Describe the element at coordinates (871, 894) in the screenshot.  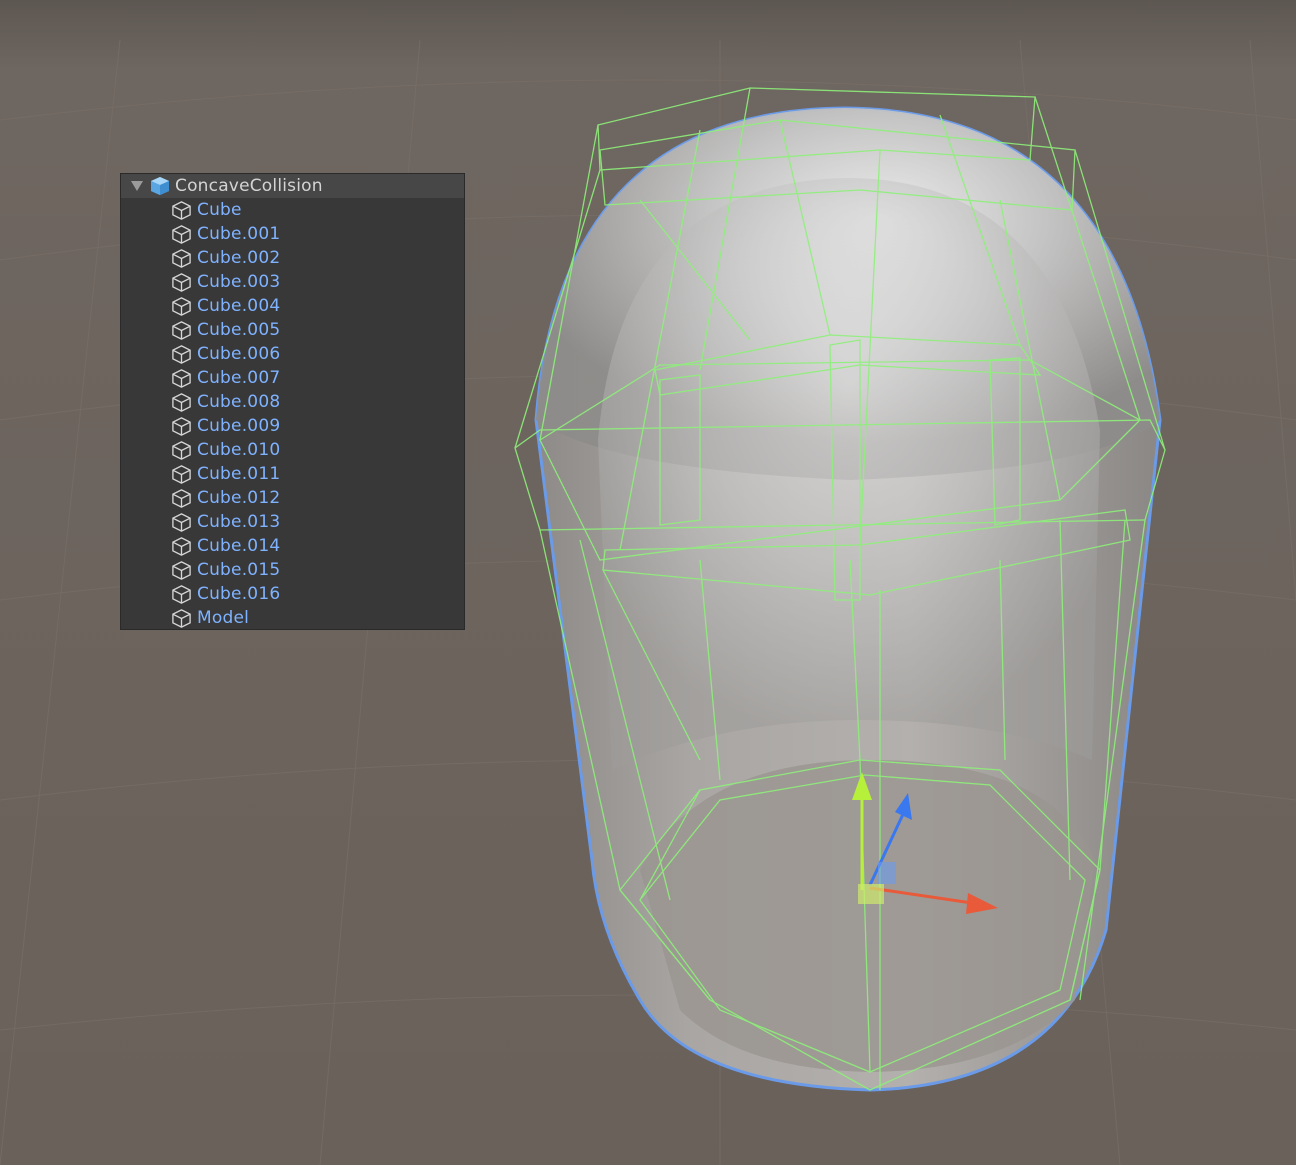
I see `gizmo-plane-handle` at that location.